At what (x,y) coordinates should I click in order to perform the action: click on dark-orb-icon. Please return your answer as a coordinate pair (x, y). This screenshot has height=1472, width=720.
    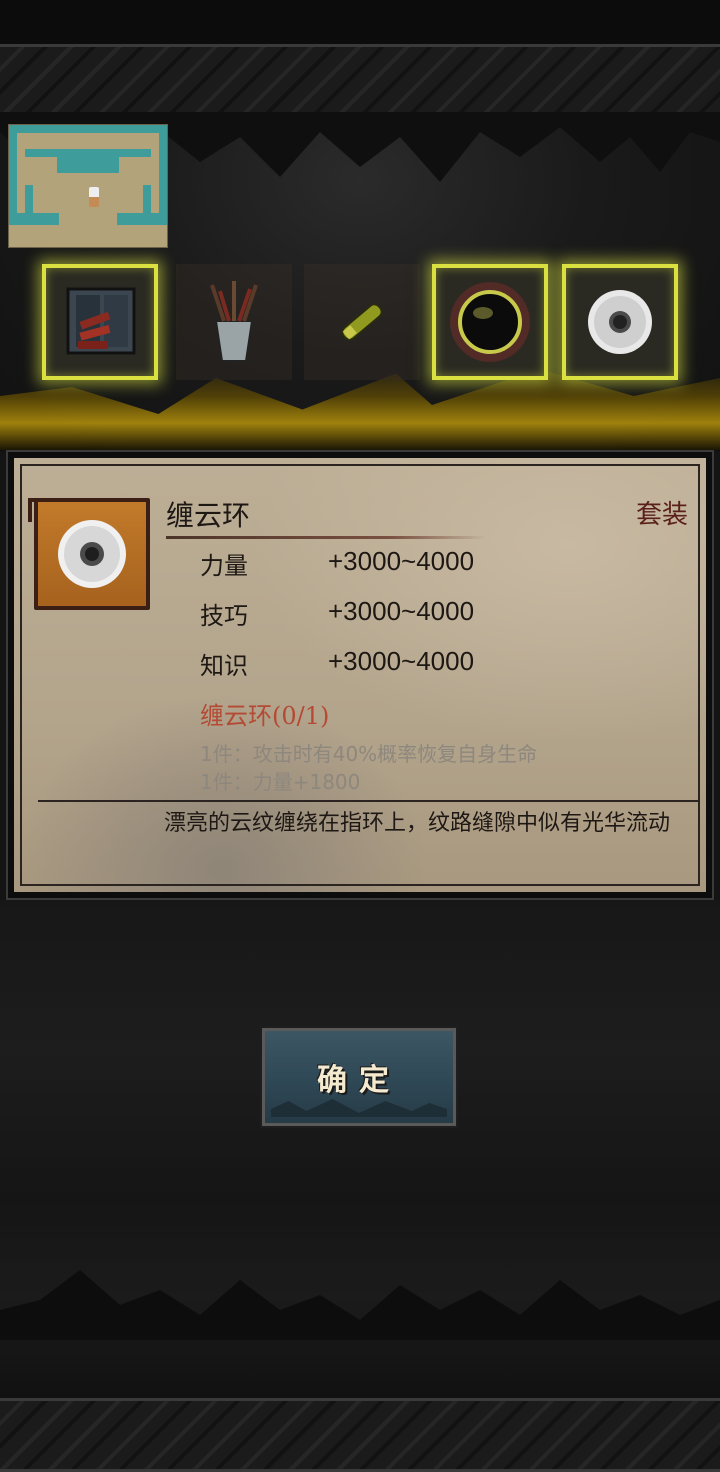
    Looking at the image, I should click on (490, 322).